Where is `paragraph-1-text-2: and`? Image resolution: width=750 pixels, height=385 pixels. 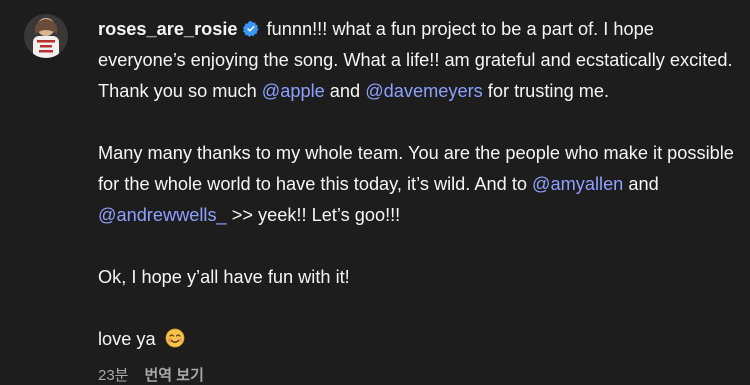 paragraph-1-text-2: and is located at coordinates (345, 91).